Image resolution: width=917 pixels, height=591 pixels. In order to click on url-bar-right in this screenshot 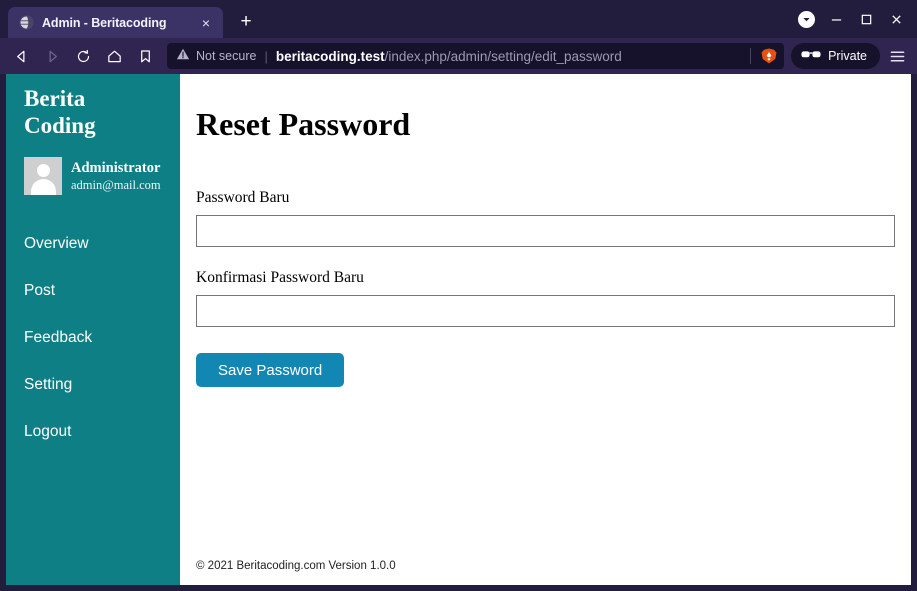, I will do `click(764, 56)`.